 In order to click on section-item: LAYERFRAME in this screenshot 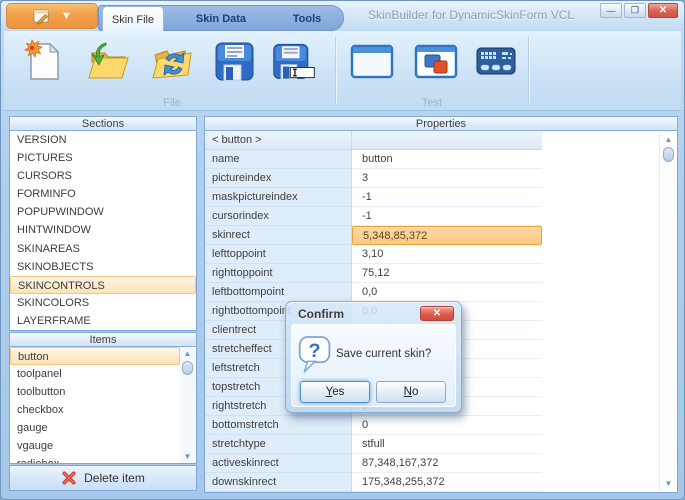, I will do `click(103, 321)`.